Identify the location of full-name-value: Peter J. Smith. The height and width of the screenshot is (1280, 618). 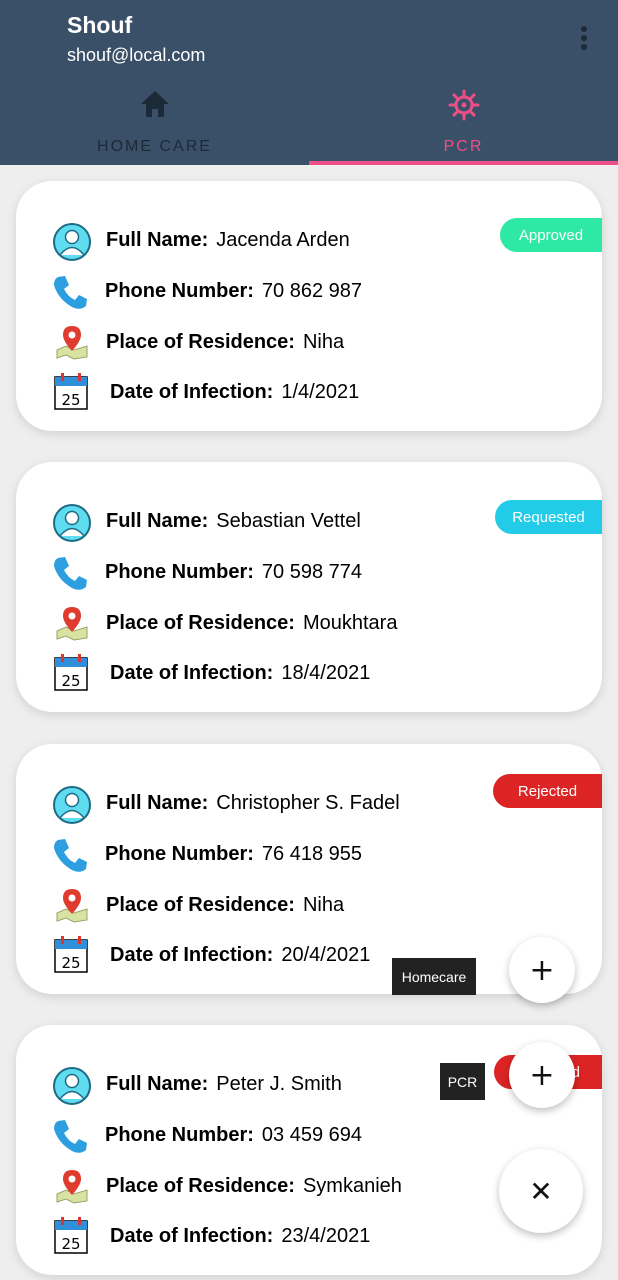
(279, 1084).